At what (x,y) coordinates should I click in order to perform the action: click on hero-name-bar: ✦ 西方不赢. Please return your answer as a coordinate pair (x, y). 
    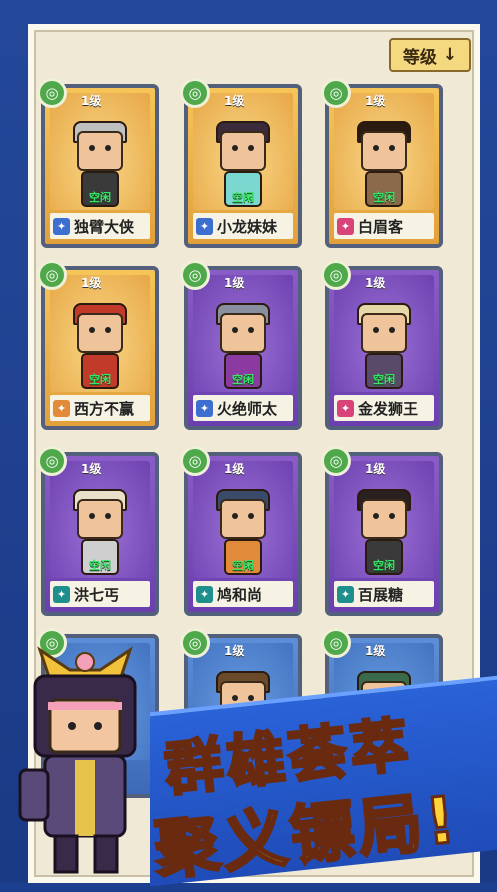
    Looking at the image, I should click on (100, 408).